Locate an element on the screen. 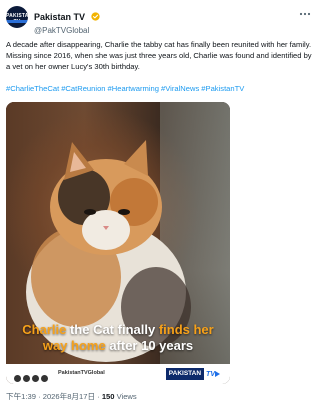 Image resolution: width=320 pixels, height=414 pixels. play-icon is located at coordinates (217, 374).